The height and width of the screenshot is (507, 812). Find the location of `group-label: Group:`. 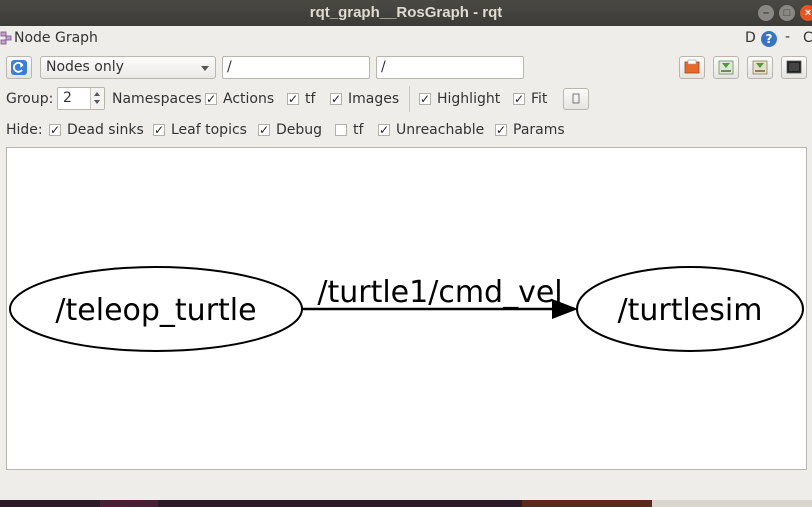

group-label: Group: is located at coordinates (30, 99).